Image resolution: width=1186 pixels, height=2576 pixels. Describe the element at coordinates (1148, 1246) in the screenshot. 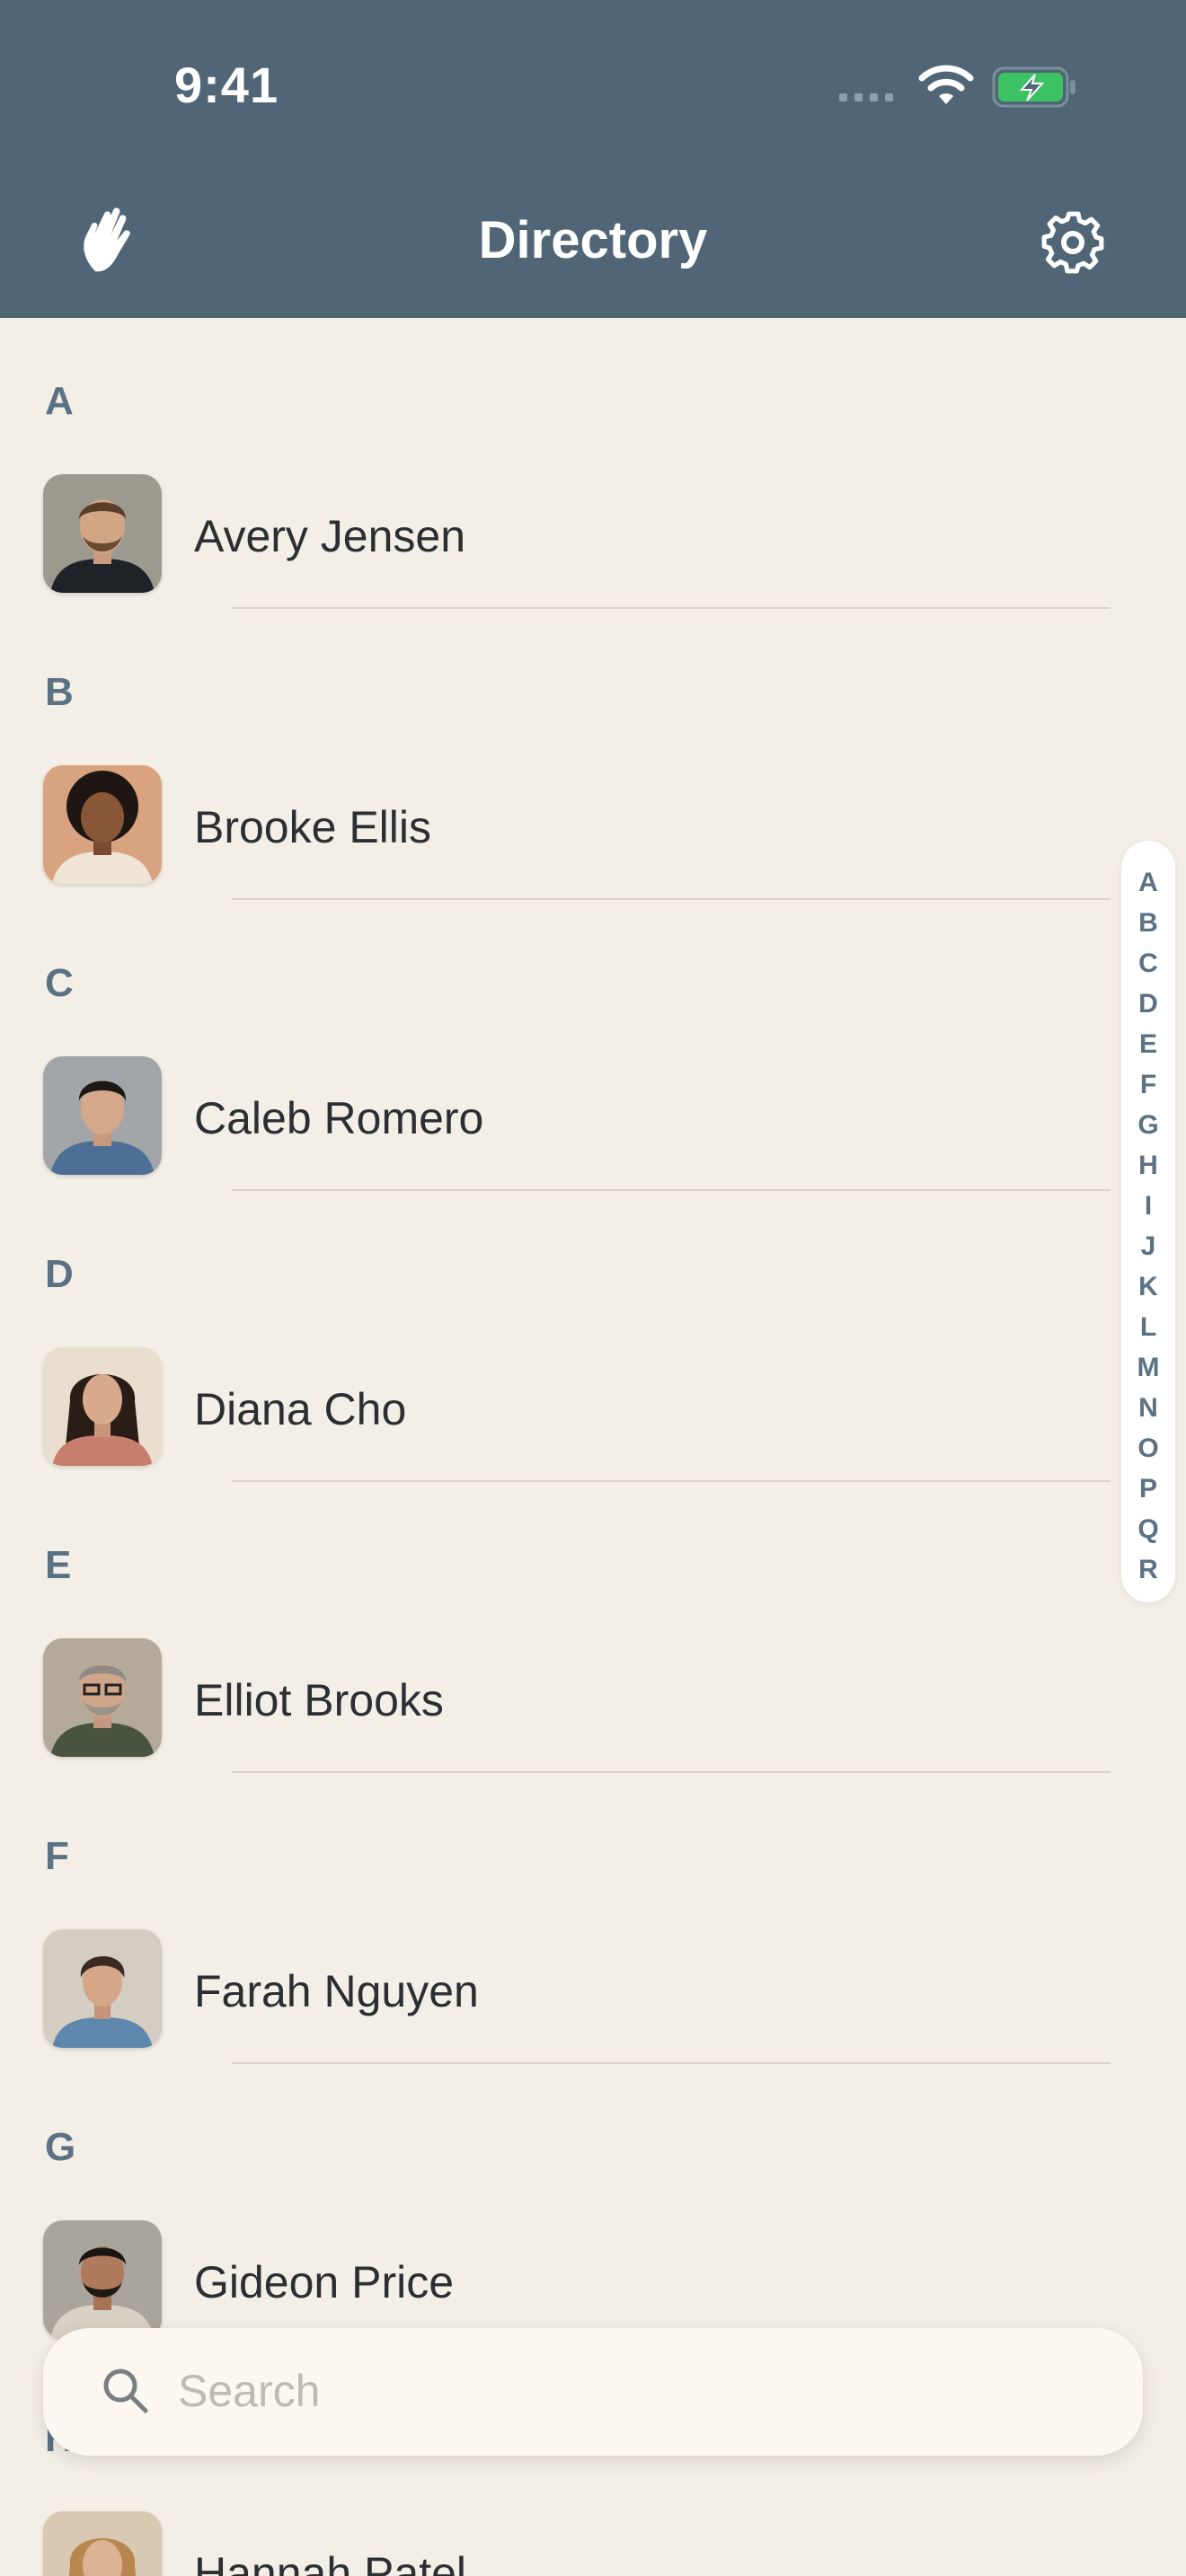

I see `index-letter: J` at that location.